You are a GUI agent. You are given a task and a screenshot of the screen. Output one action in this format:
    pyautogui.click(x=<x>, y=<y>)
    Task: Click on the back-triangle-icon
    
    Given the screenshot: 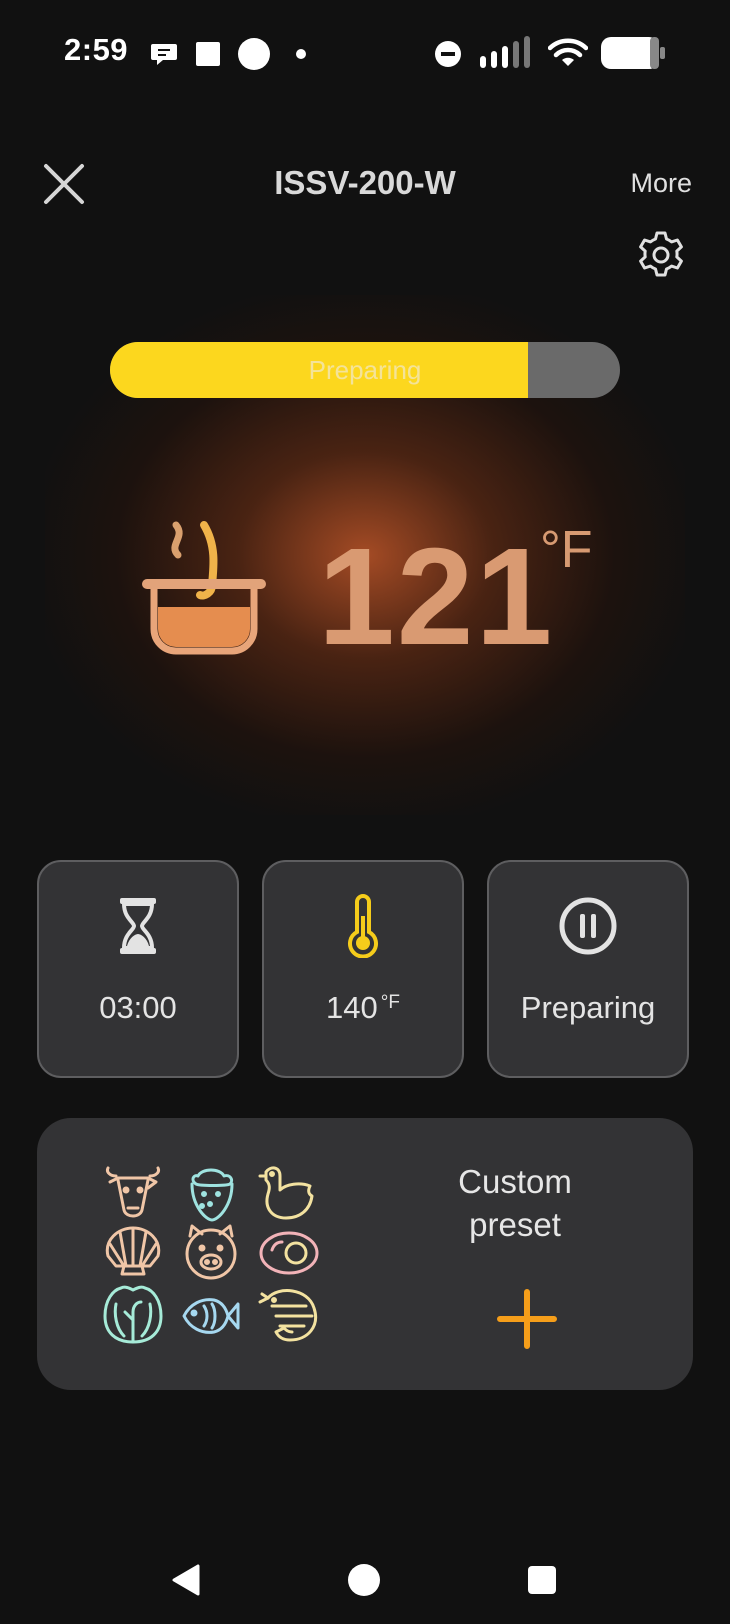 What is the action you would take?
    pyautogui.click(x=186, y=1580)
    